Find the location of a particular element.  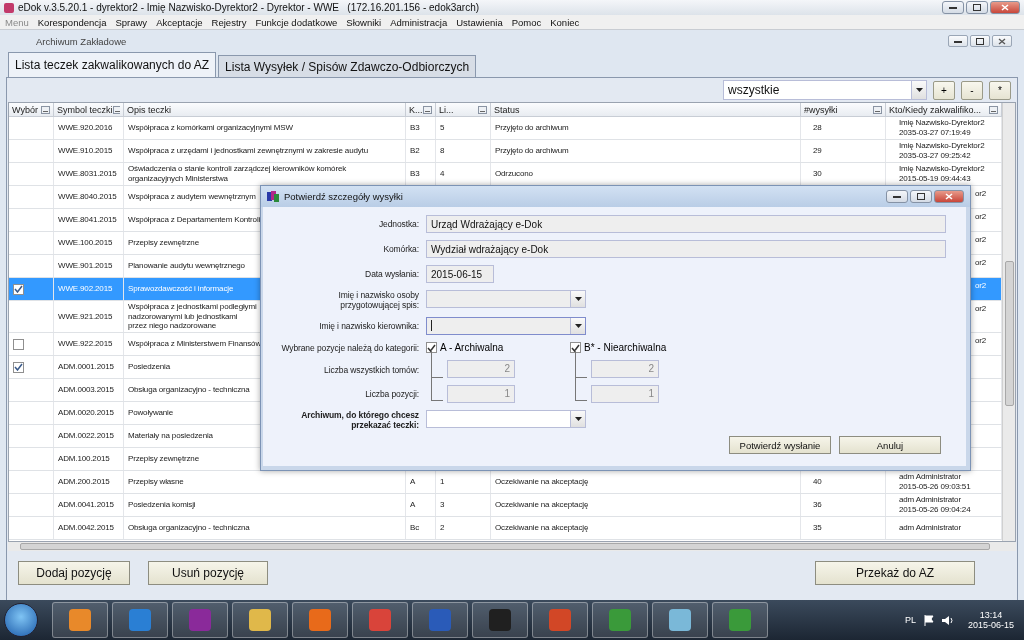

table-row: WWE.920.2016 Współpraca z komórkami organizacyjnymi MSW B3 5 Przyjęto do archiwum 28 Imię Nazwisko-Dyrektor2 2035-03-27 07:19:49 is located at coordinates (505, 128).